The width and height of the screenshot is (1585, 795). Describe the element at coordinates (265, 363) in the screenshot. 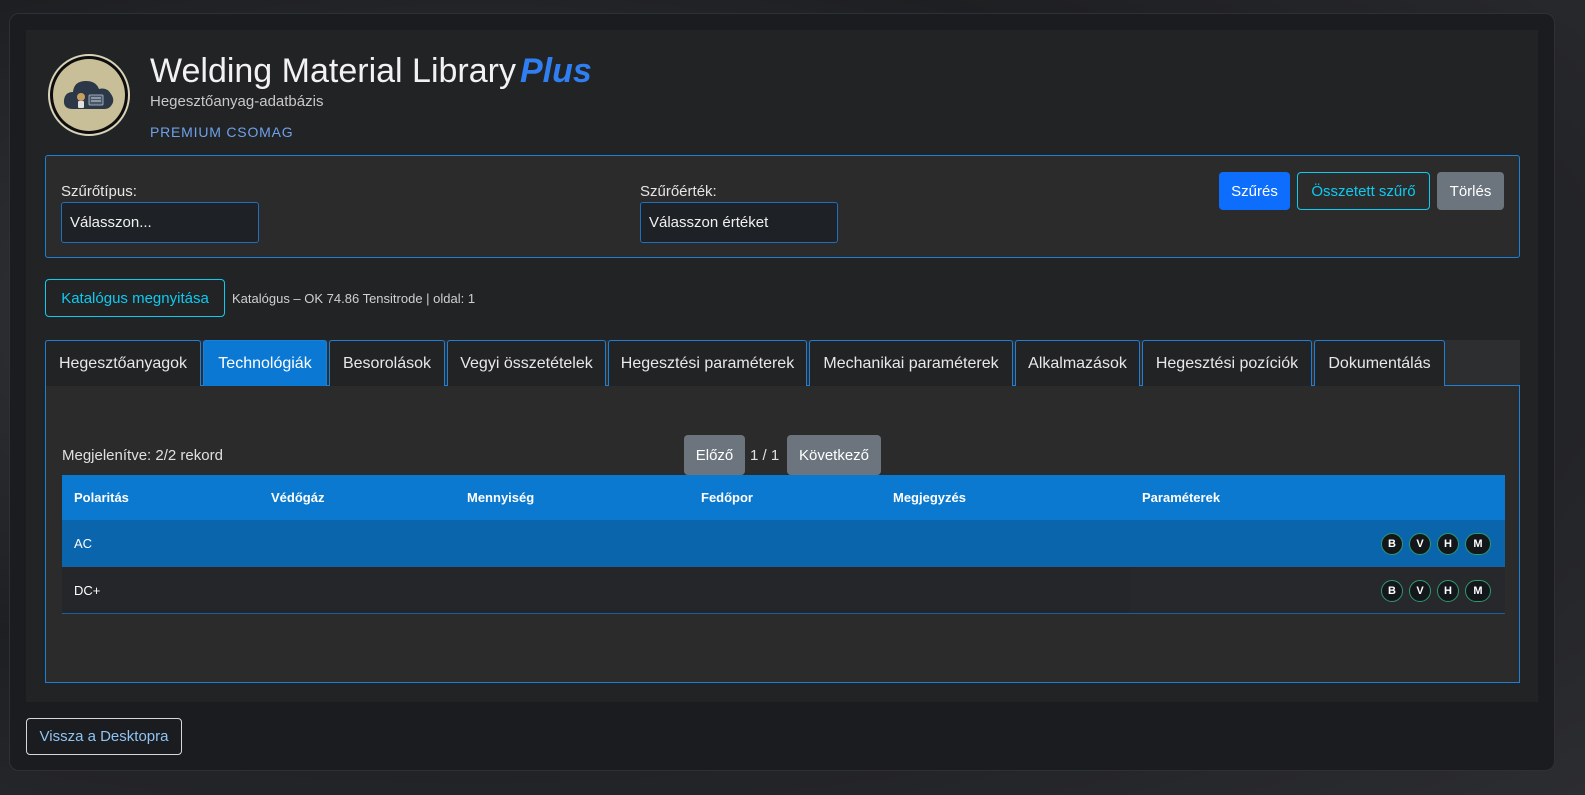

I see `tab-technologiak: Technológiák` at that location.